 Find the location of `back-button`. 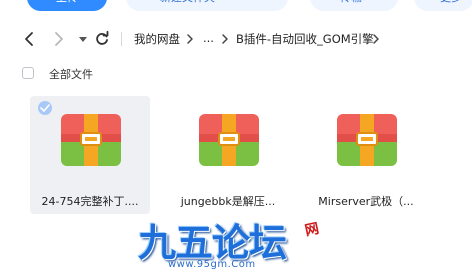

back-button is located at coordinates (30, 39).